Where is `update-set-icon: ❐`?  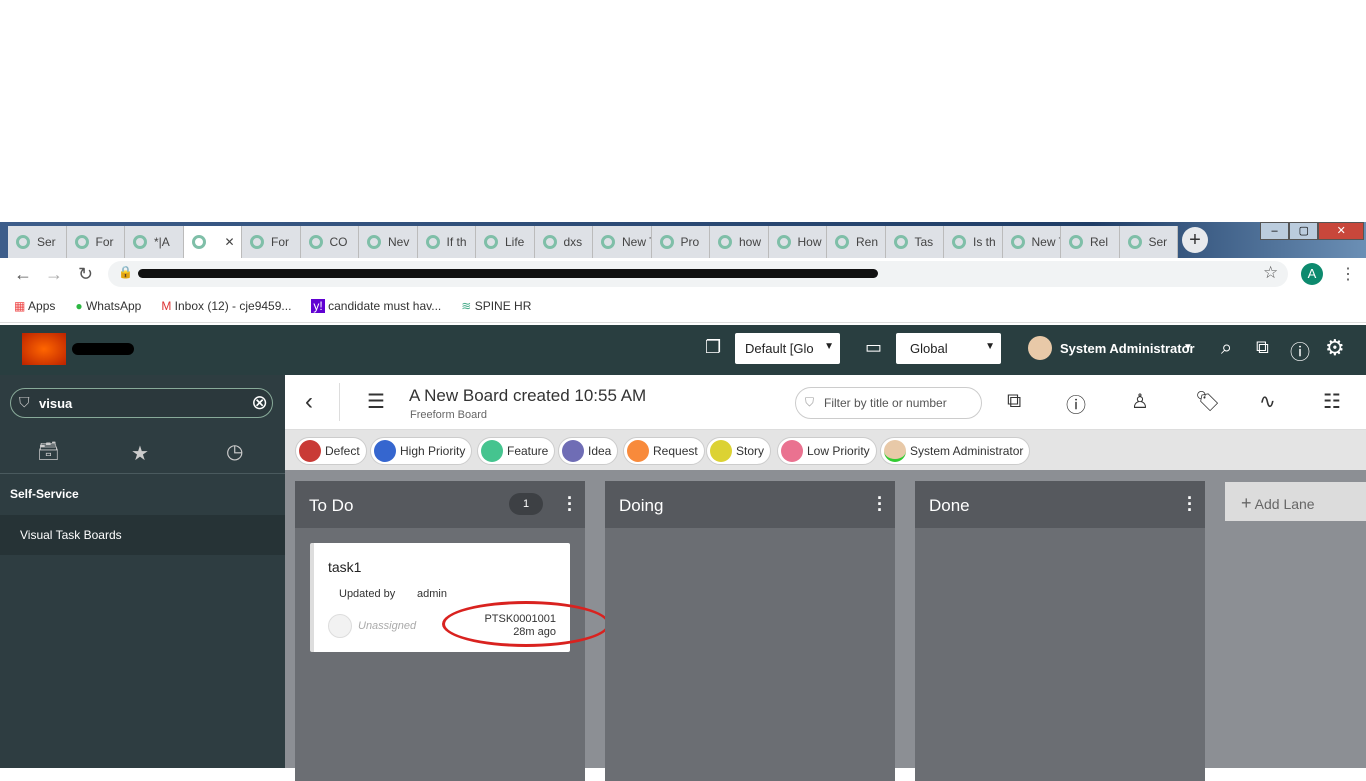 update-set-icon: ❐ is located at coordinates (713, 347).